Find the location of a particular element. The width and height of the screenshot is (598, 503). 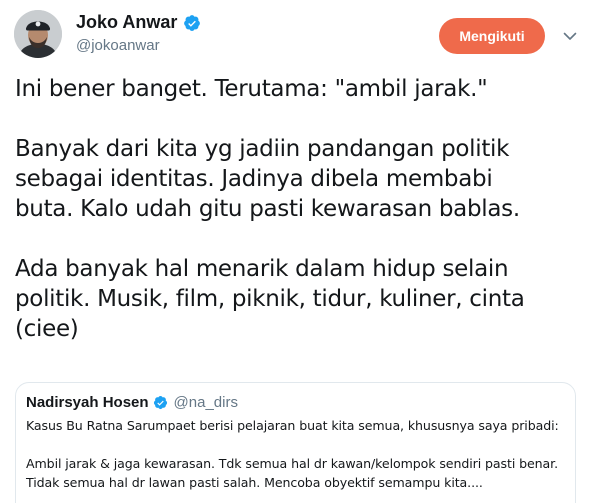

profile-photo-icon is located at coordinates (38, 34).